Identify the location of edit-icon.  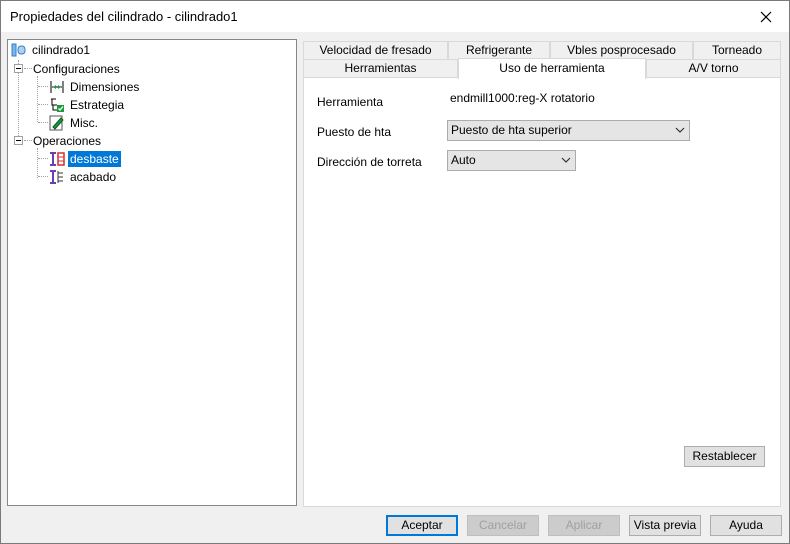
(56, 122).